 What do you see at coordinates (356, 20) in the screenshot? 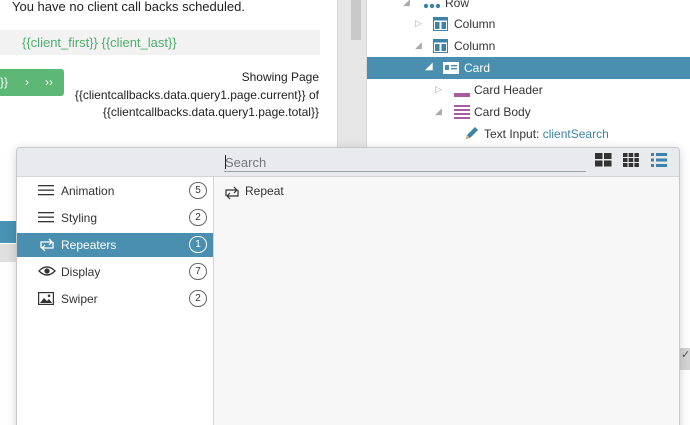
I see `preview-scrollbar` at bounding box center [356, 20].